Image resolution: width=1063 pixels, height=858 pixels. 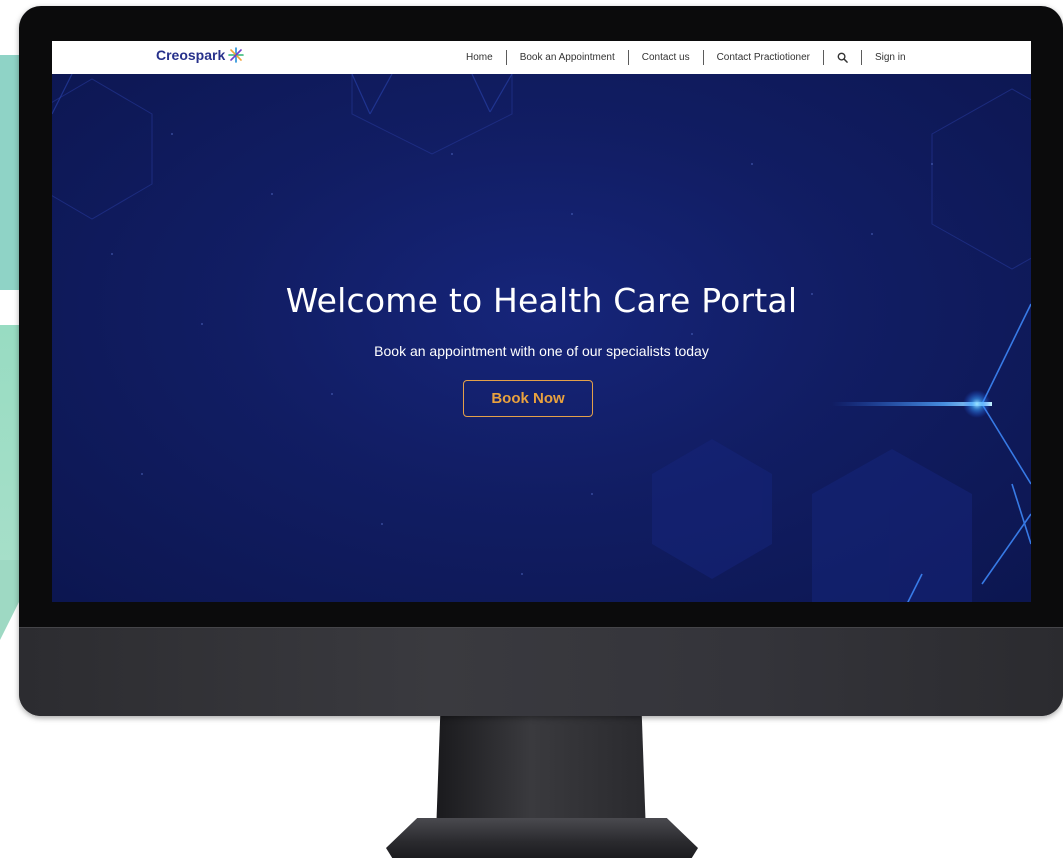 I want to click on monitor-stand-neck, so click(x=541, y=775).